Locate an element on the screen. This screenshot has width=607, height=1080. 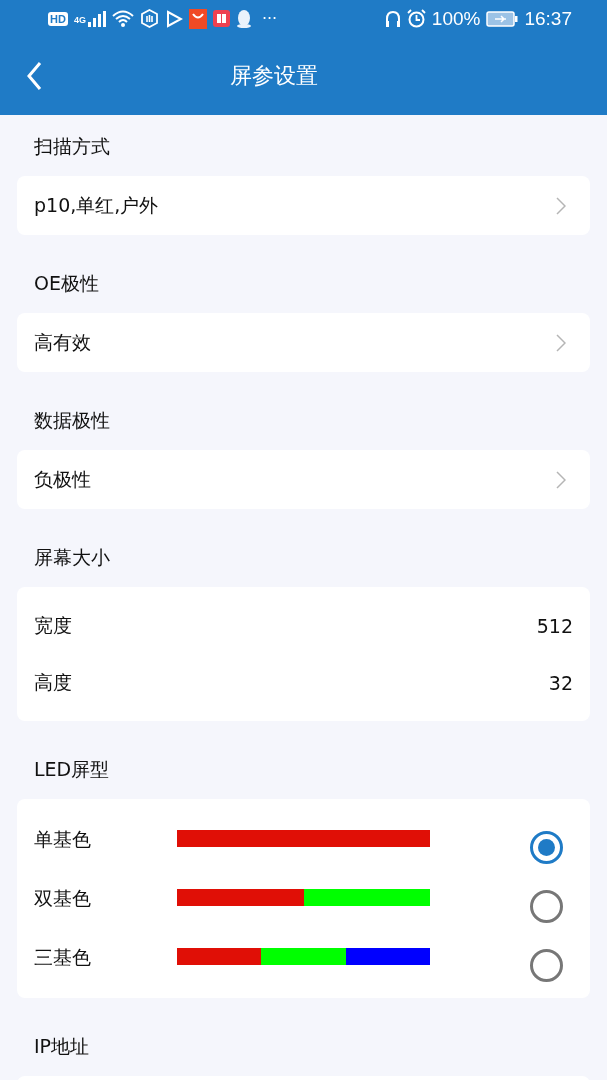
battery-icon is located at coordinates (502, 18).